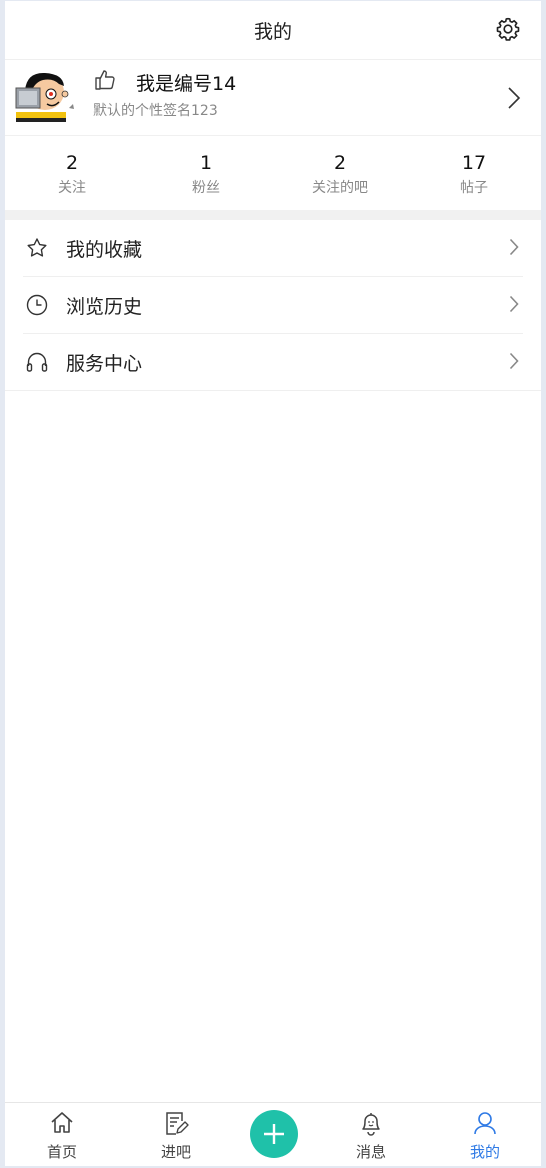 This screenshot has height=1168, width=546. I want to click on menu-item-history: 浏览历史, so click(273, 305).